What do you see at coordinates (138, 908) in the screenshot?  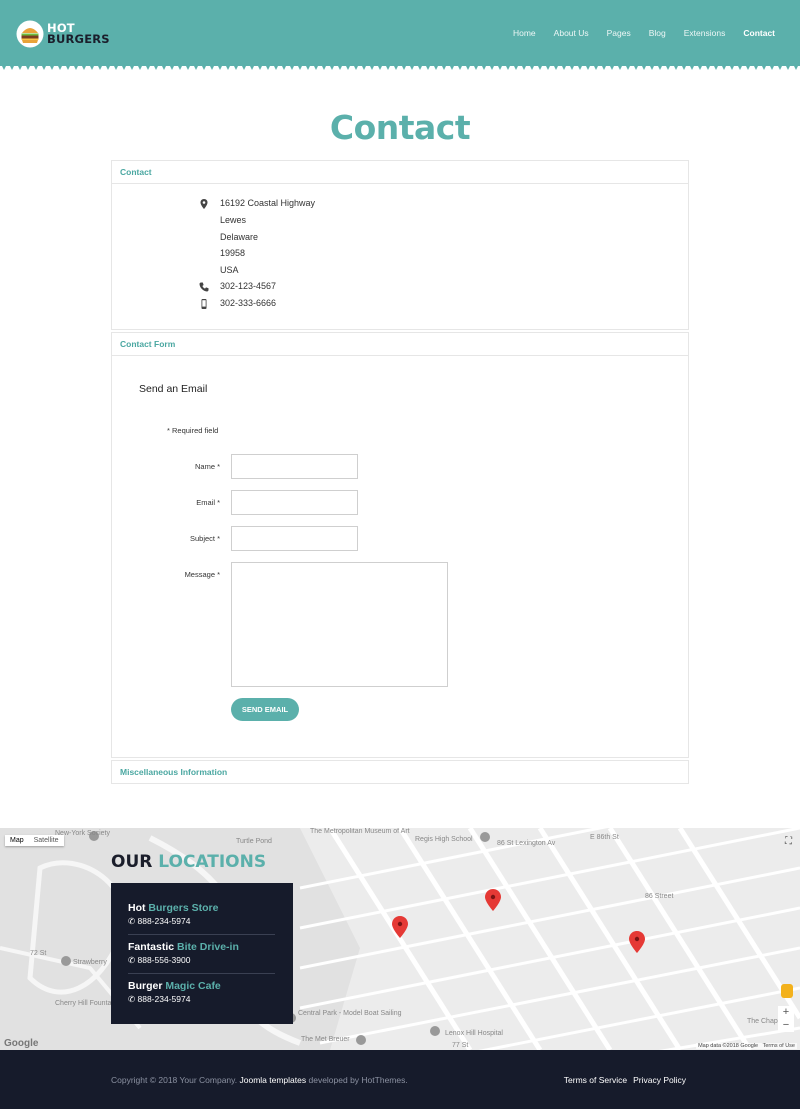 I see `location-name-a: Hot` at bounding box center [138, 908].